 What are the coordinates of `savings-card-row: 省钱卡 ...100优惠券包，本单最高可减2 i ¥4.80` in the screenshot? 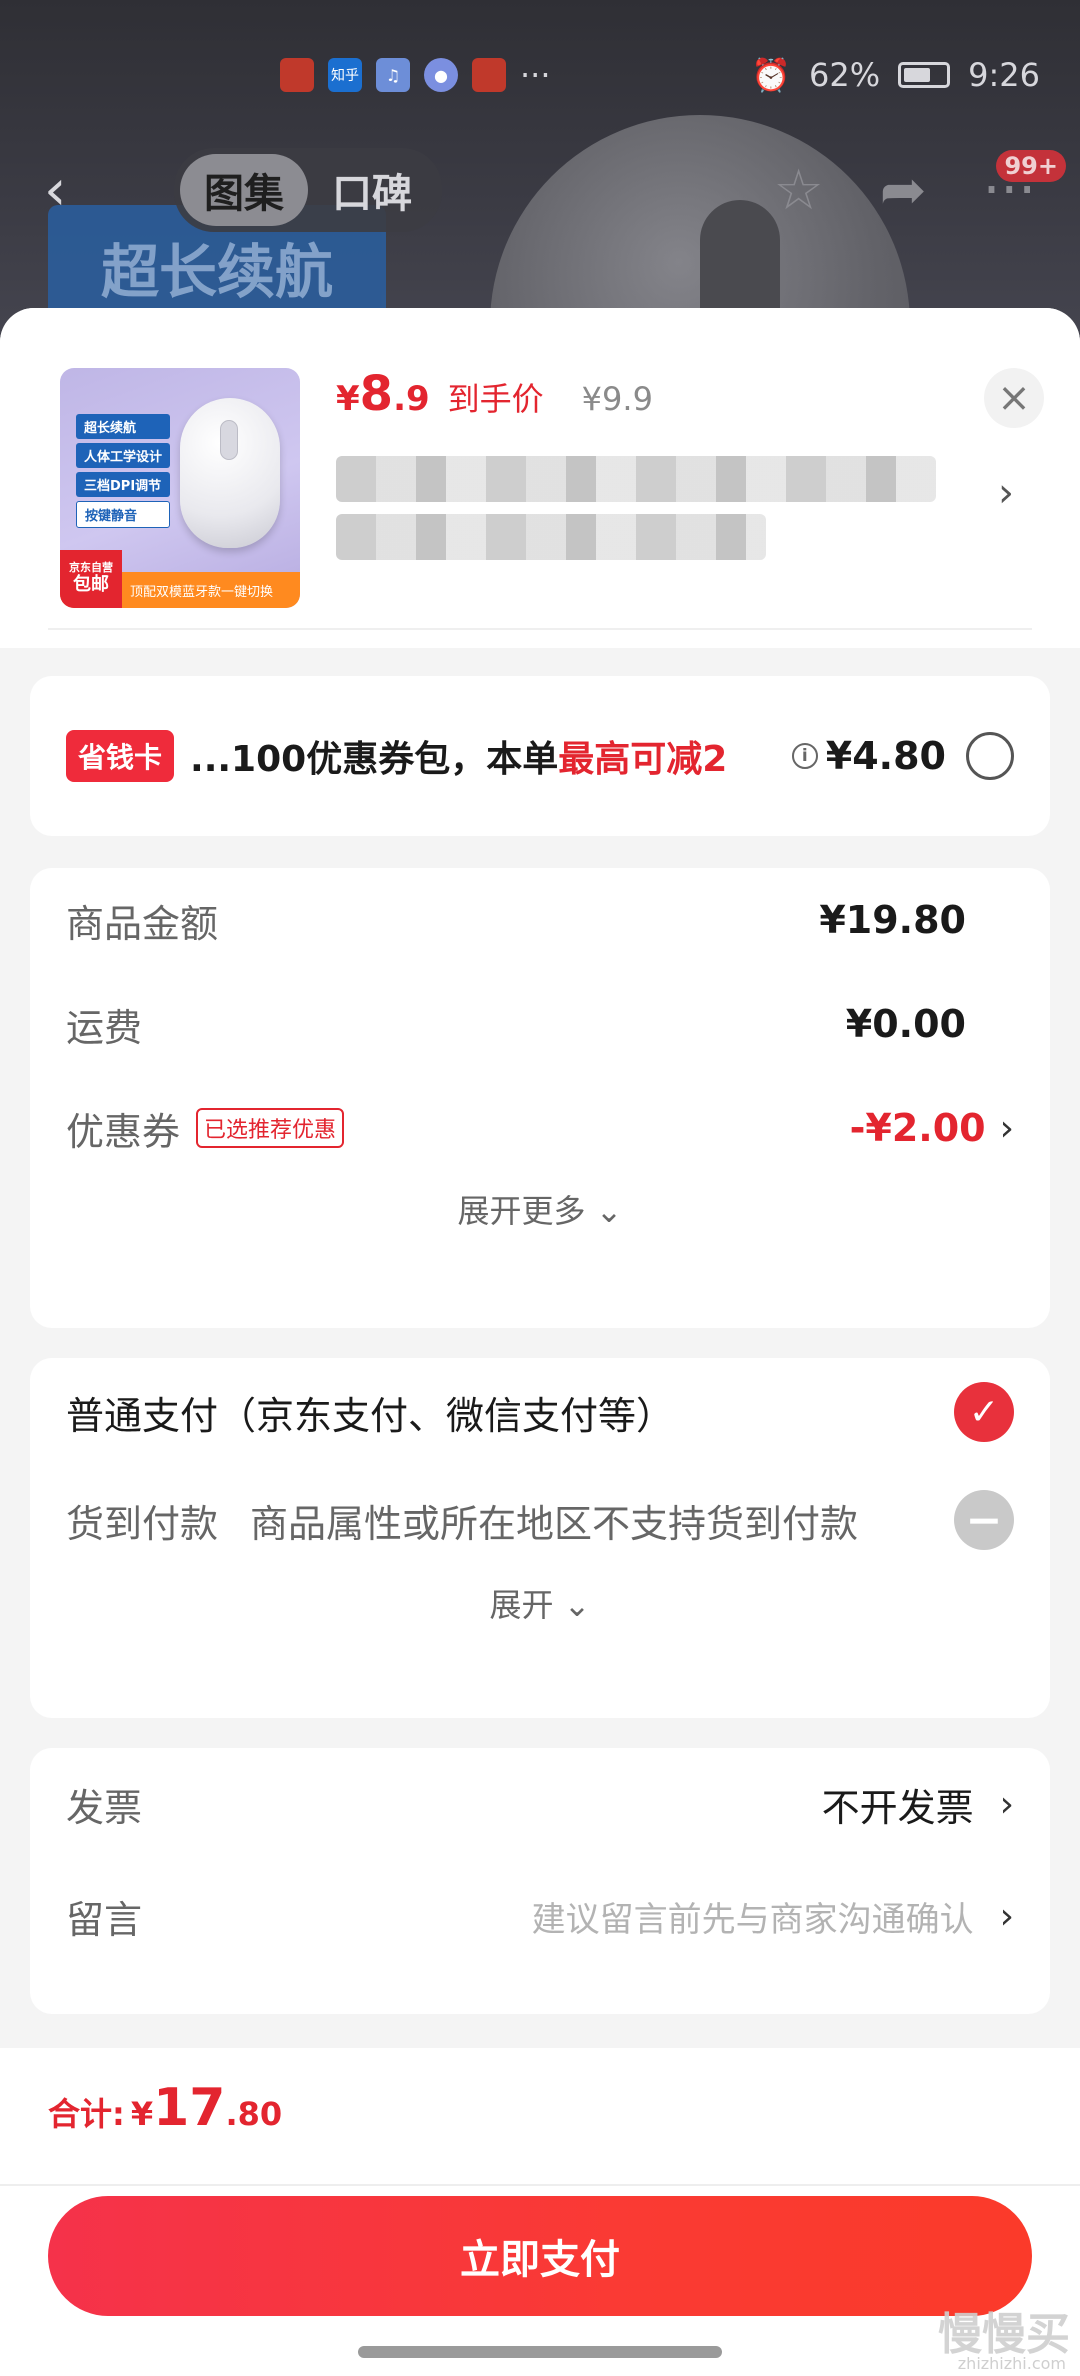 It's located at (540, 756).